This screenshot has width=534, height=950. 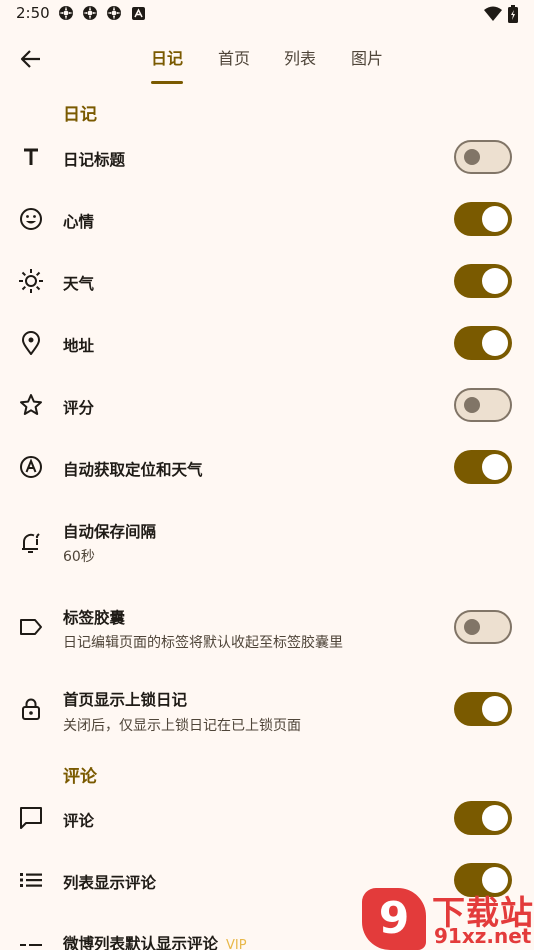 I want to click on setting-title: 列表显示评论, so click(x=110, y=883).